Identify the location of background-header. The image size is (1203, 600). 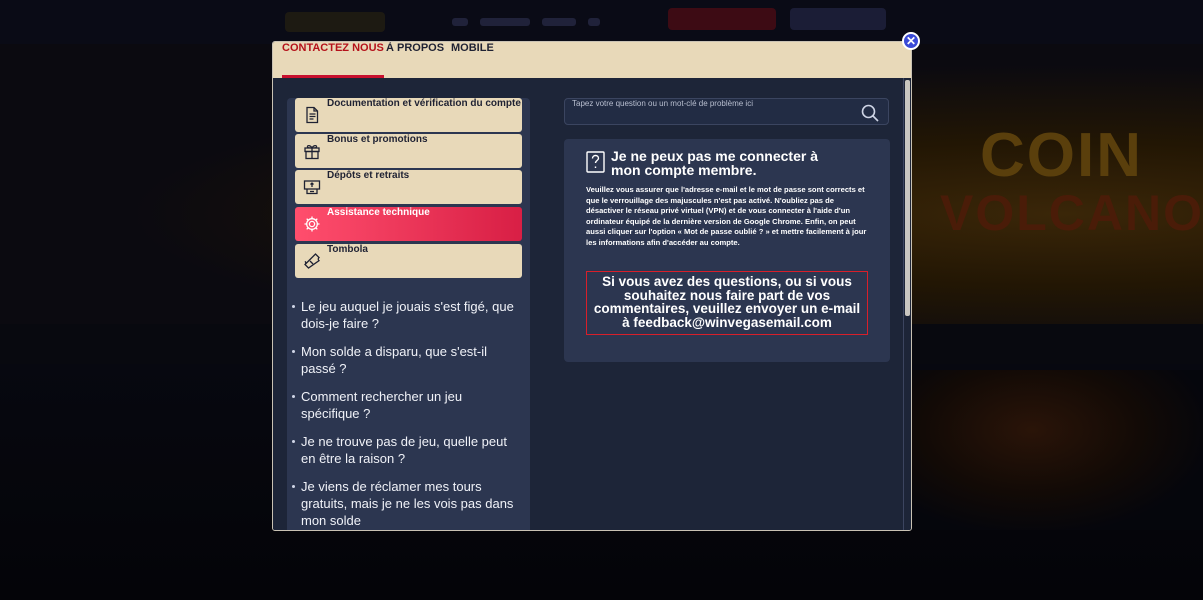
(601, 22).